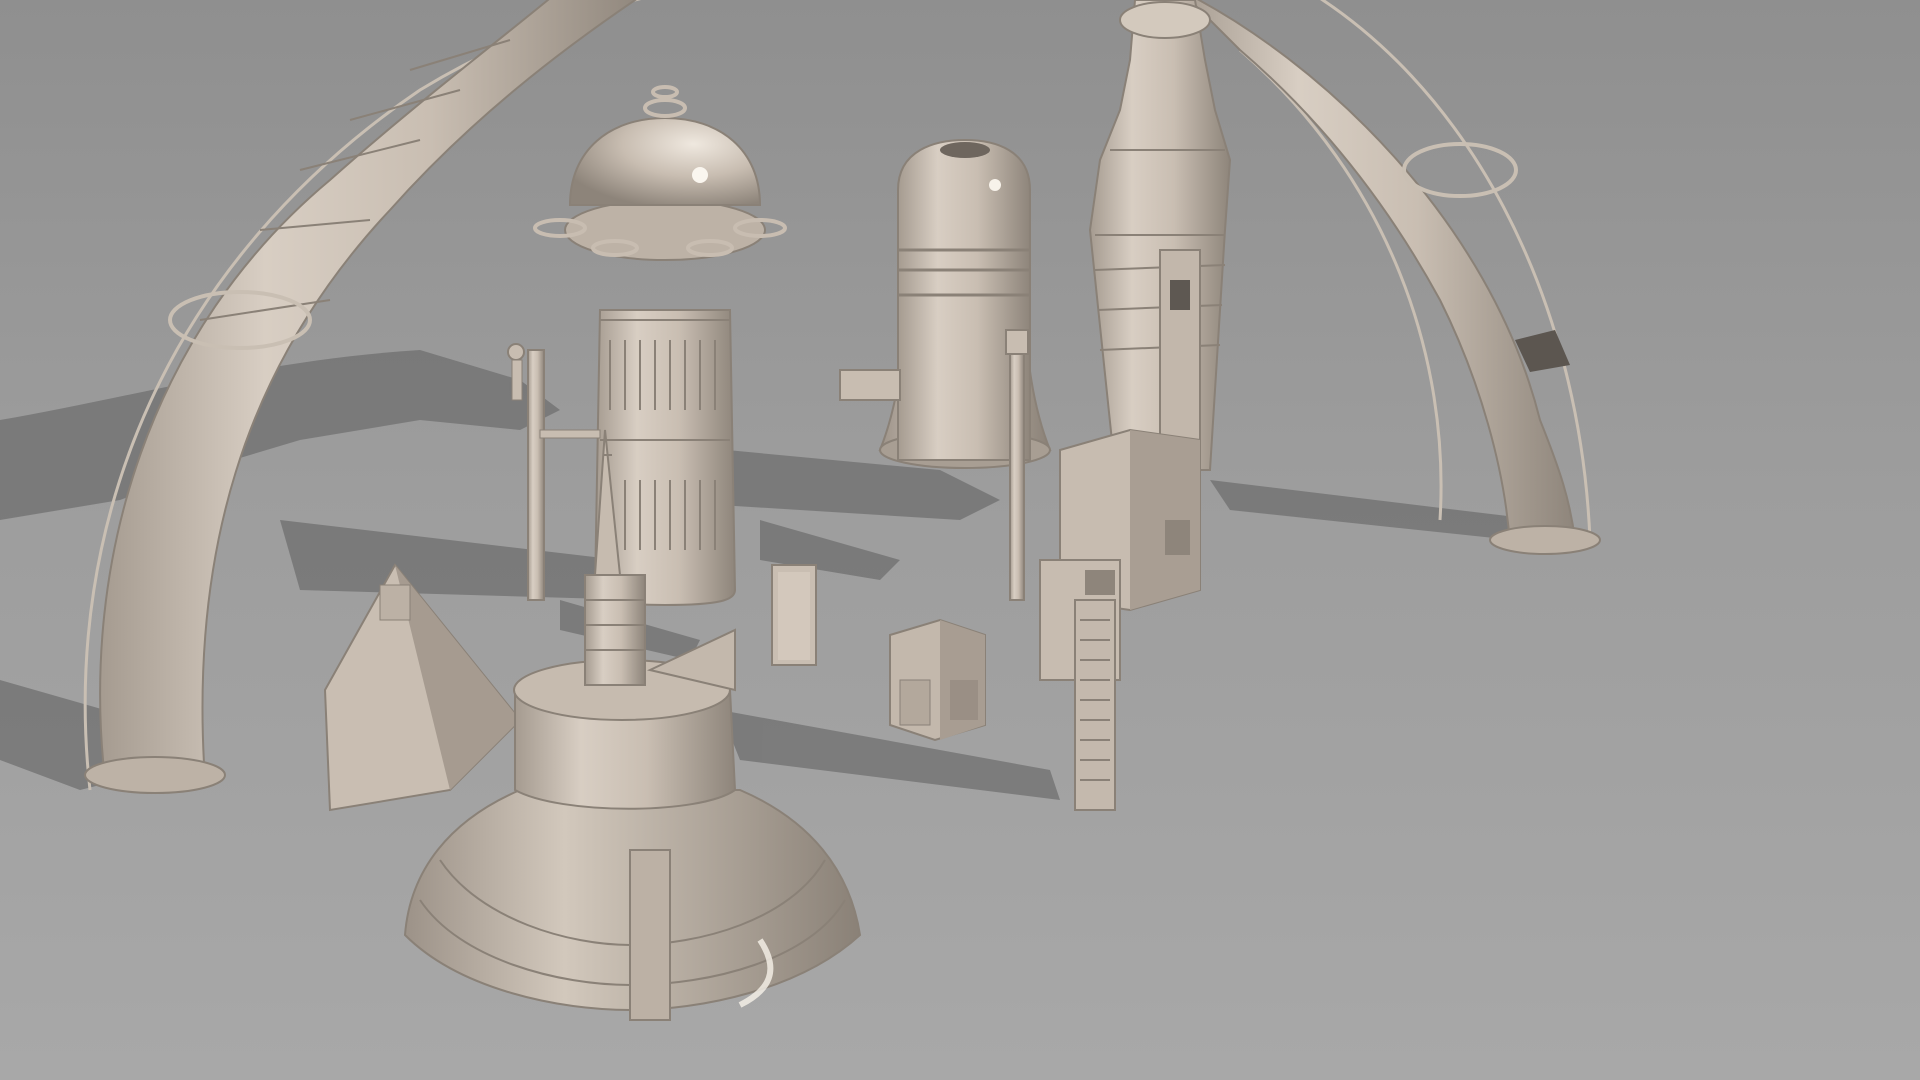 Image resolution: width=1920 pixels, height=1080 pixels. What do you see at coordinates (1095, 705) in the screenshot?
I see `ladder-column` at bounding box center [1095, 705].